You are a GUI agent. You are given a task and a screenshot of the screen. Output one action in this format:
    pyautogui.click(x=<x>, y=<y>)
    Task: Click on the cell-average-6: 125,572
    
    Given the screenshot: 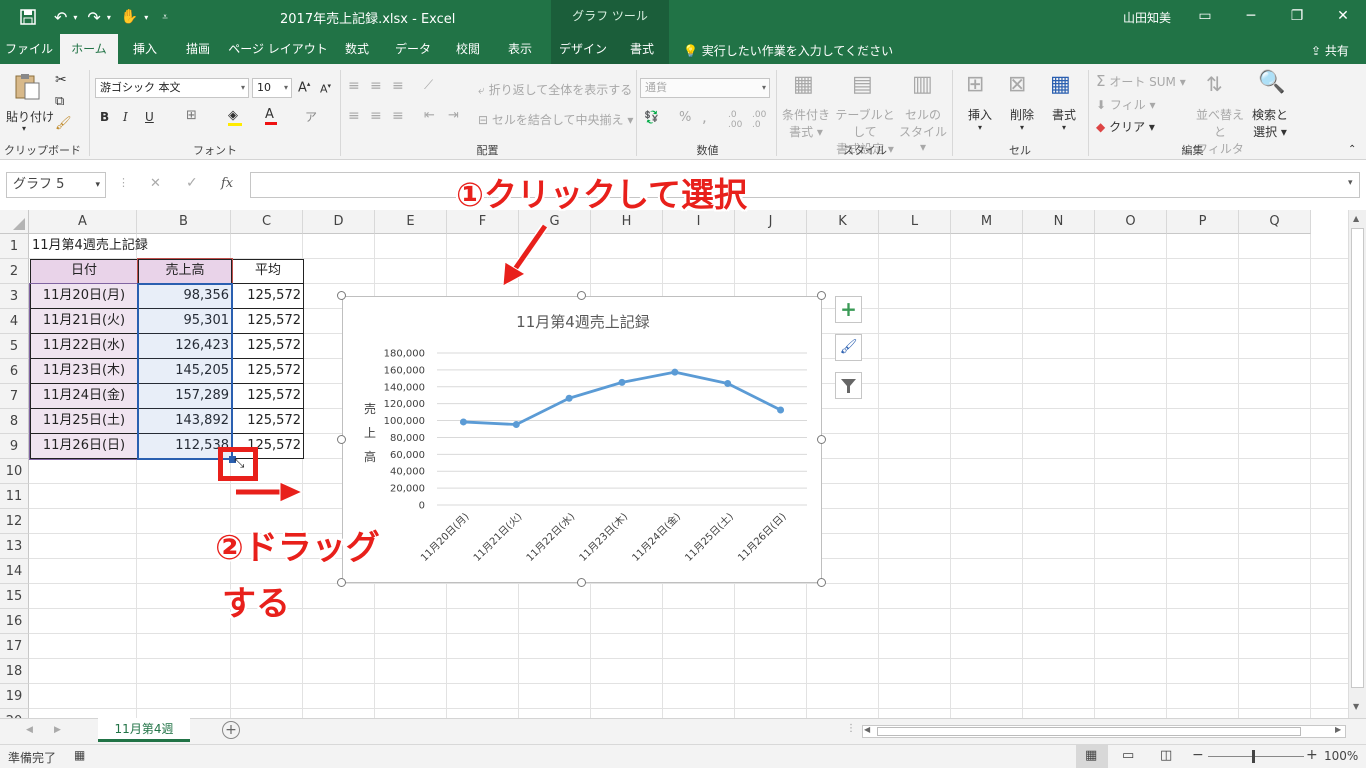 What is the action you would take?
    pyautogui.click(x=268, y=371)
    